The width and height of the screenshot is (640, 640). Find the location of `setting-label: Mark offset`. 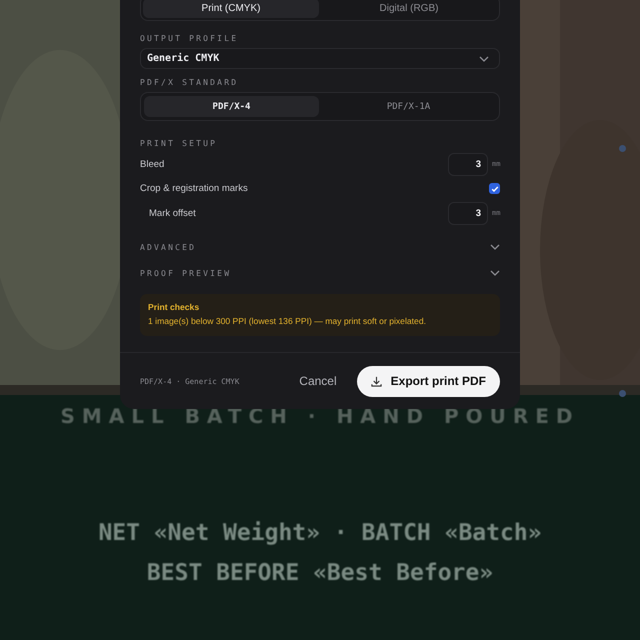

setting-label: Mark offset is located at coordinates (172, 213).